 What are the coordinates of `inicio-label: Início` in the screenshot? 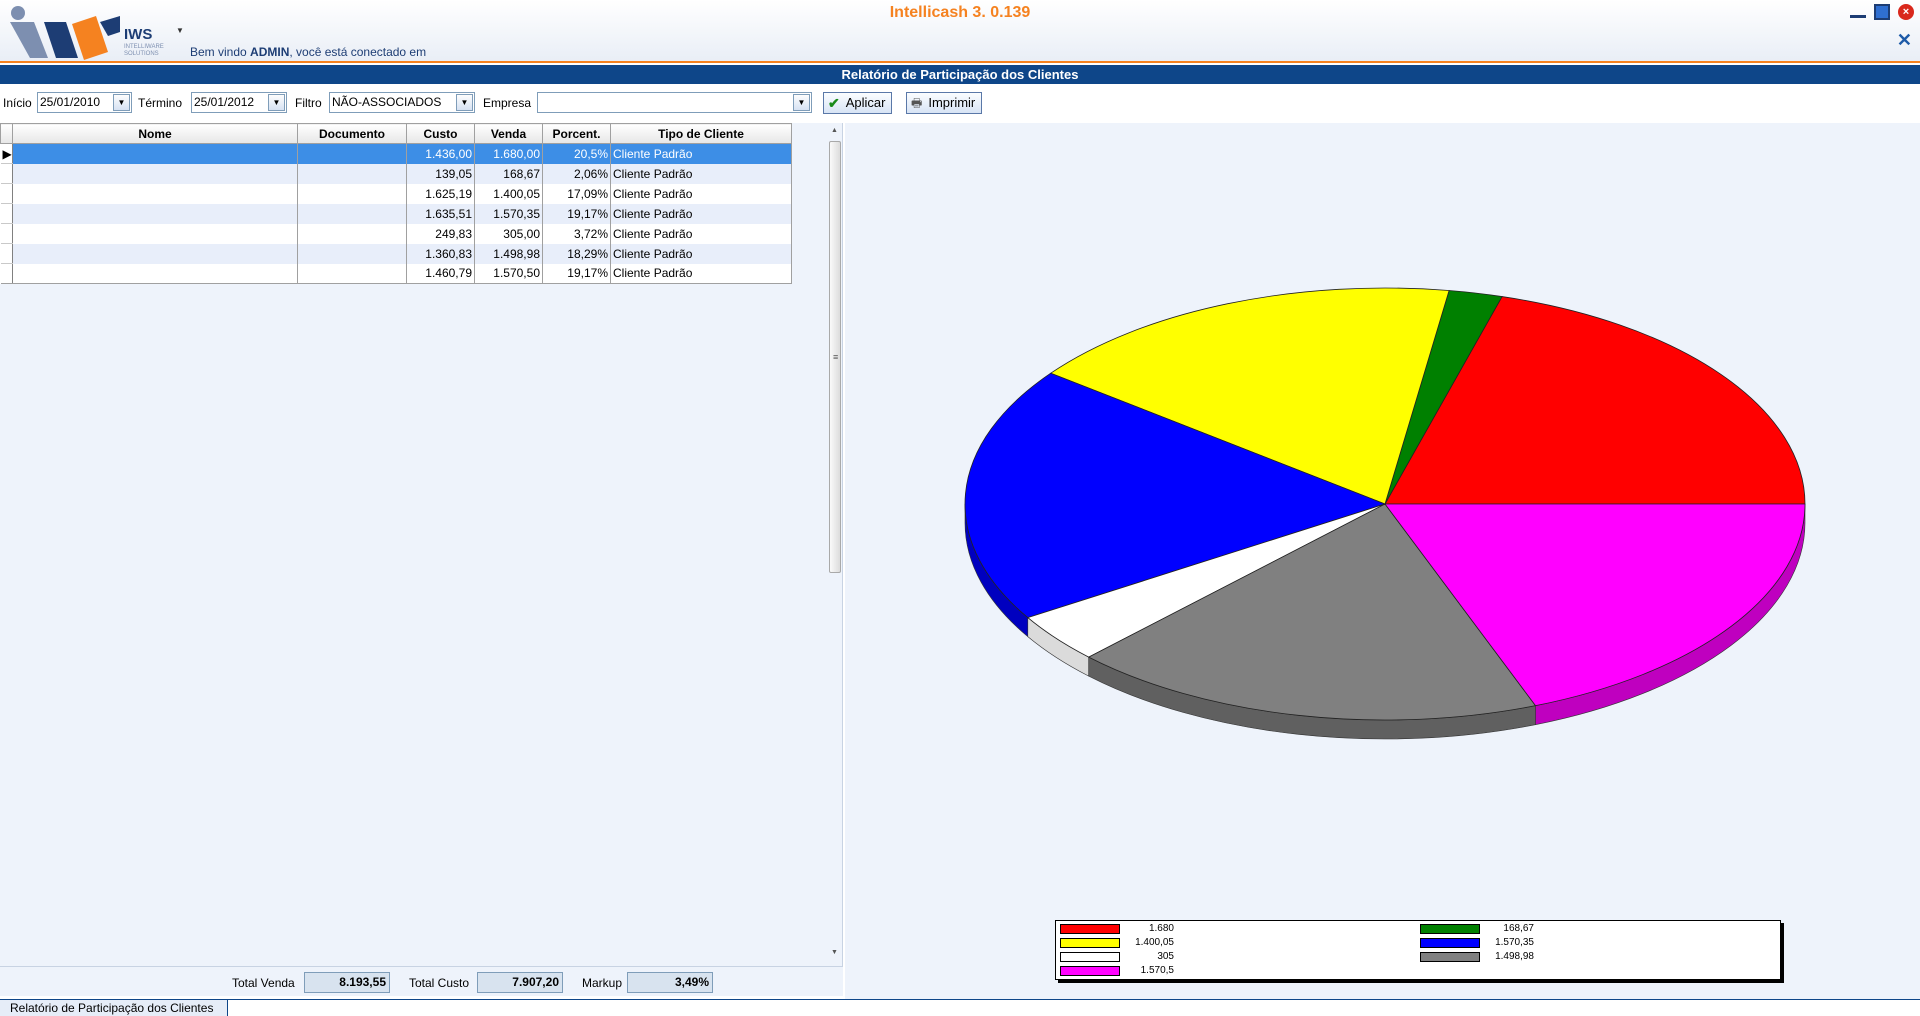 It's located at (17, 103).